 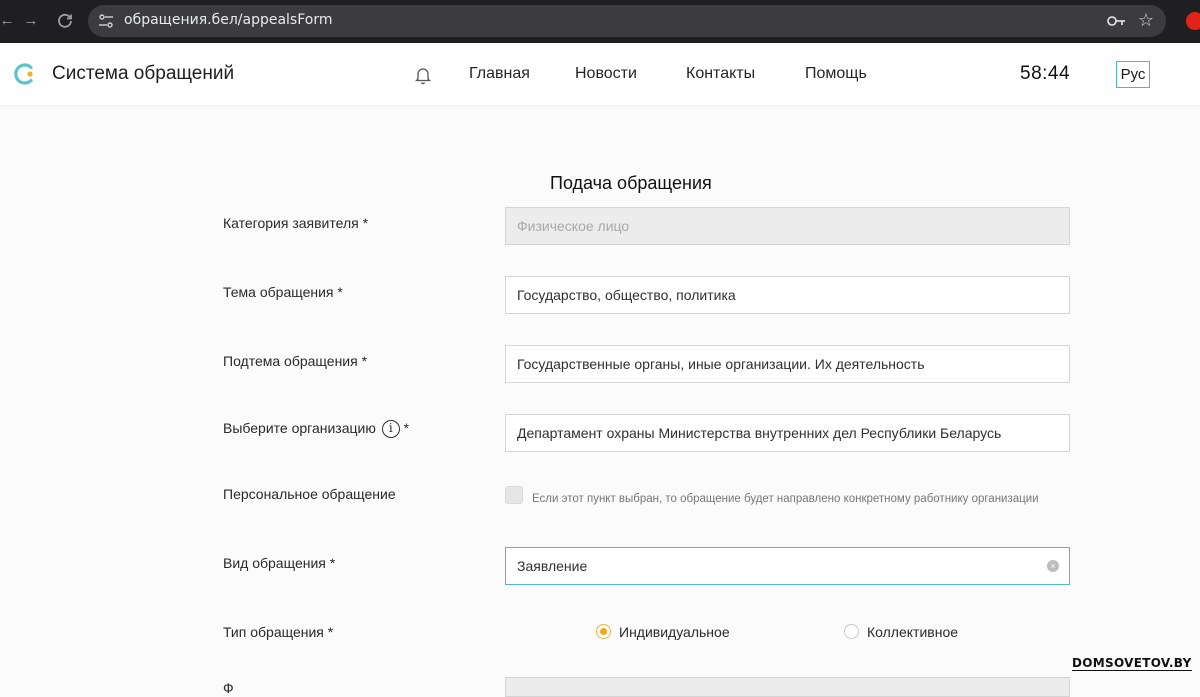 I want to click on subtopic-label: Подтема обращения *, so click(x=295, y=361).